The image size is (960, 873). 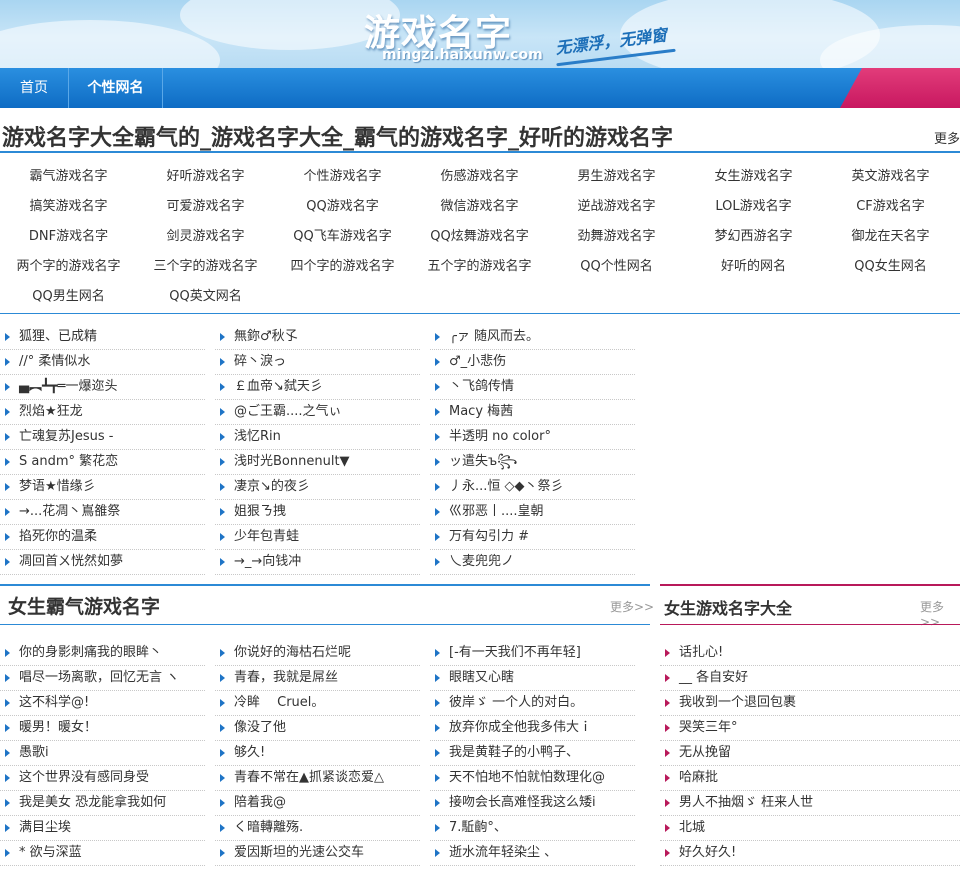 I want to click on list-item-text: 浅忆Rin, so click(x=257, y=436).